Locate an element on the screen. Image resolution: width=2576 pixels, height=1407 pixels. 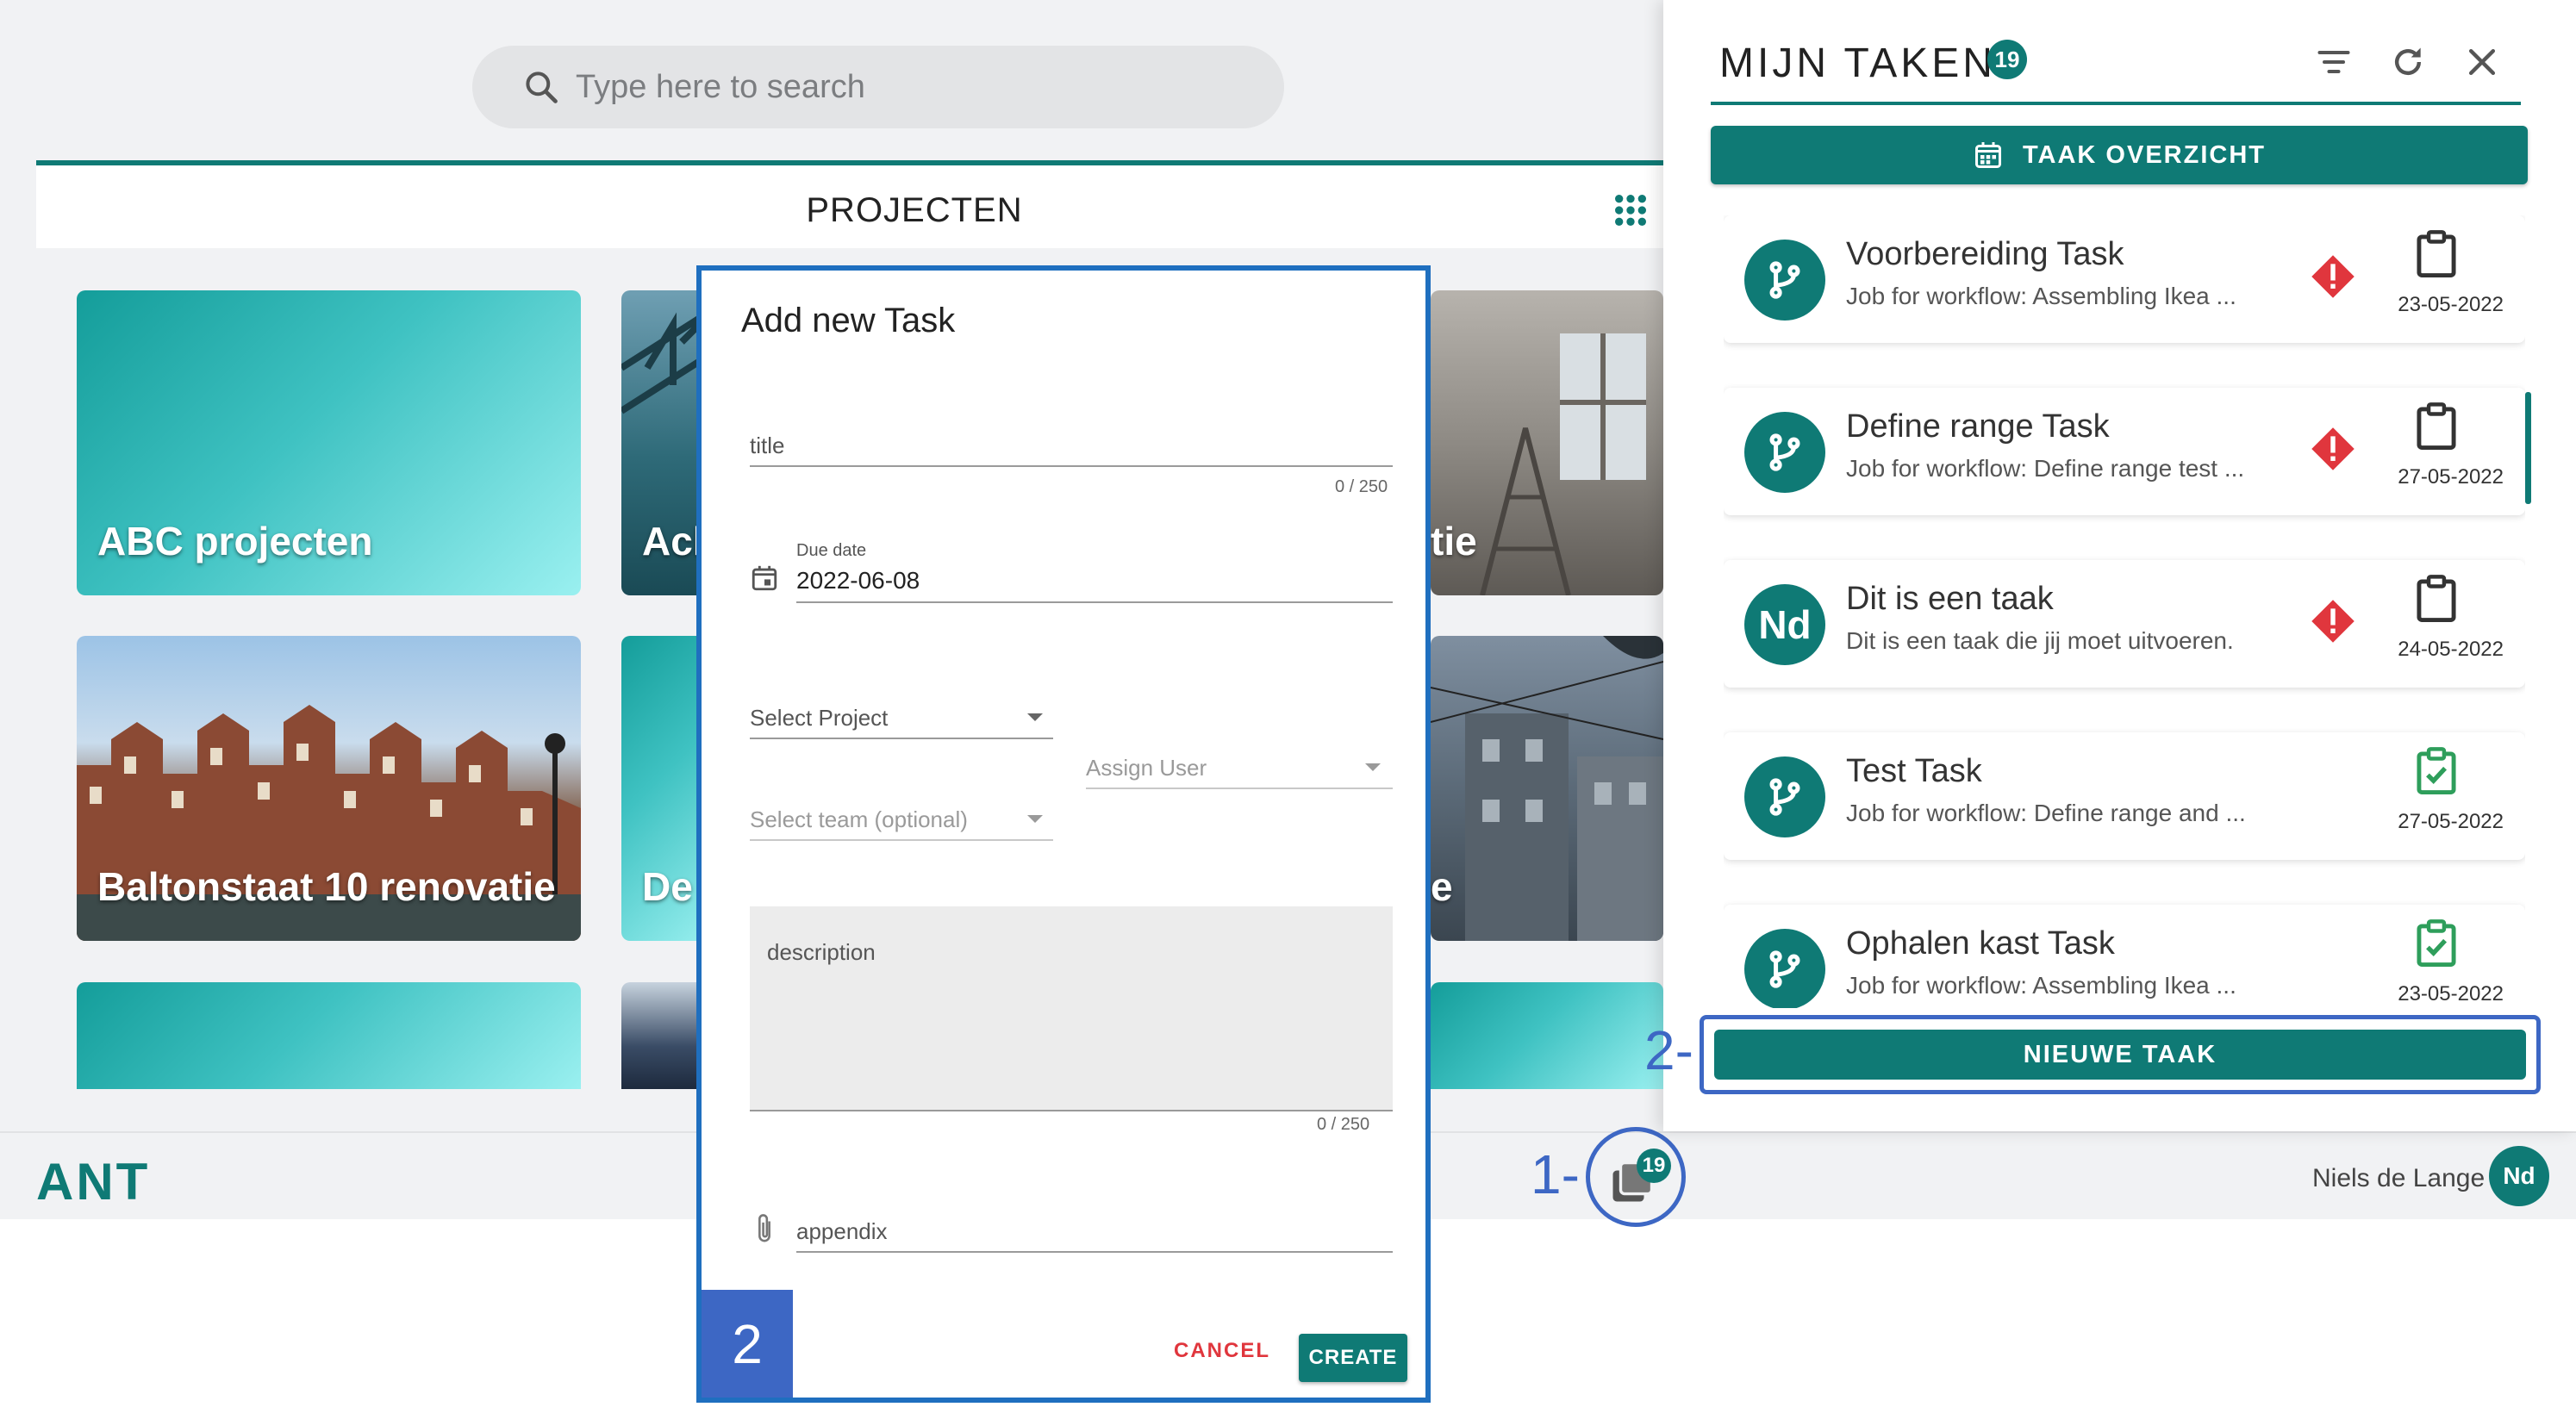
task-title: Ophalen kast Task is located at coordinates (1980, 943).